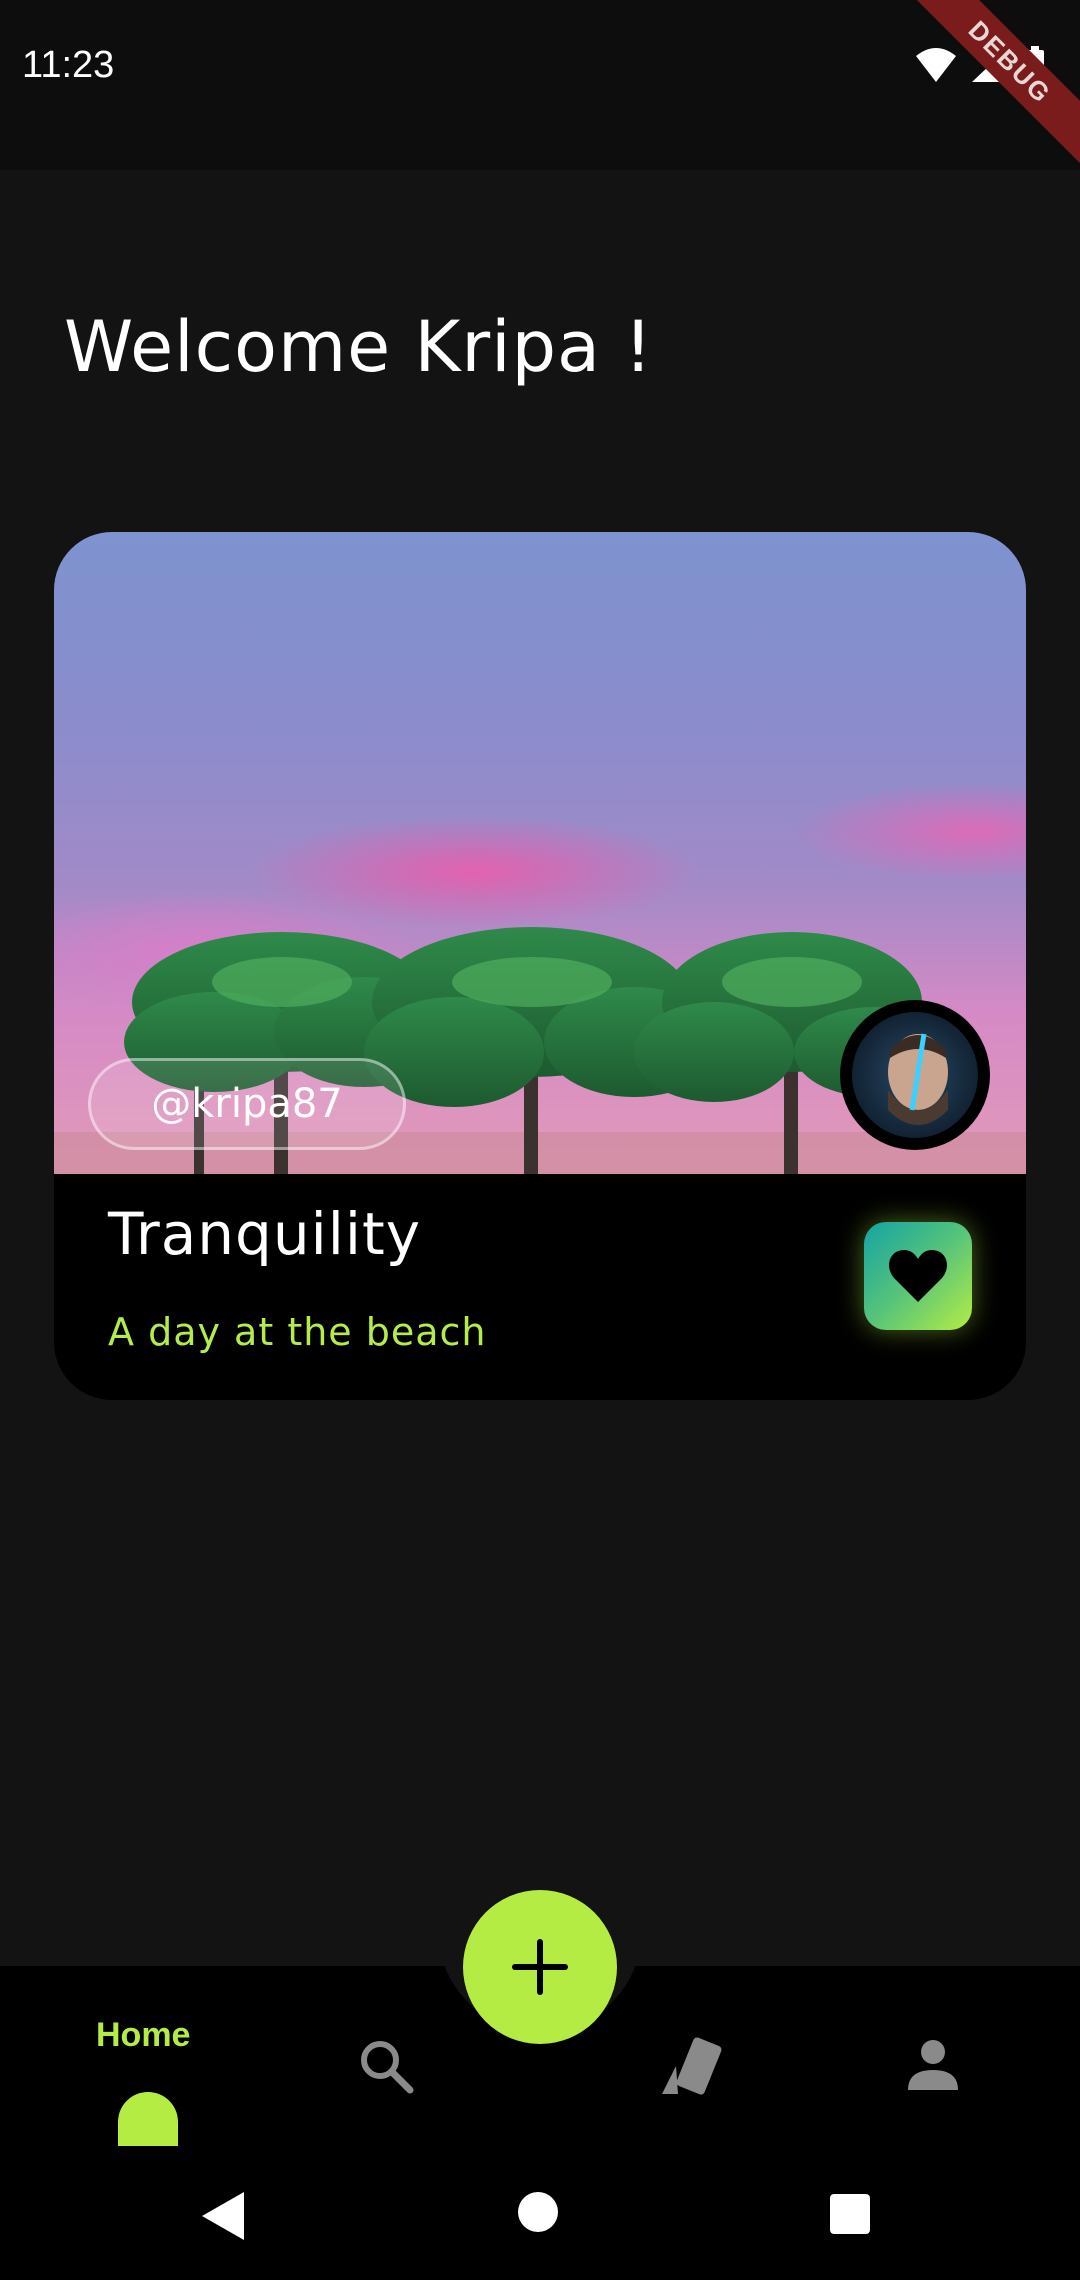  I want to click on username-chip: @kripa87, so click(247, 1104).